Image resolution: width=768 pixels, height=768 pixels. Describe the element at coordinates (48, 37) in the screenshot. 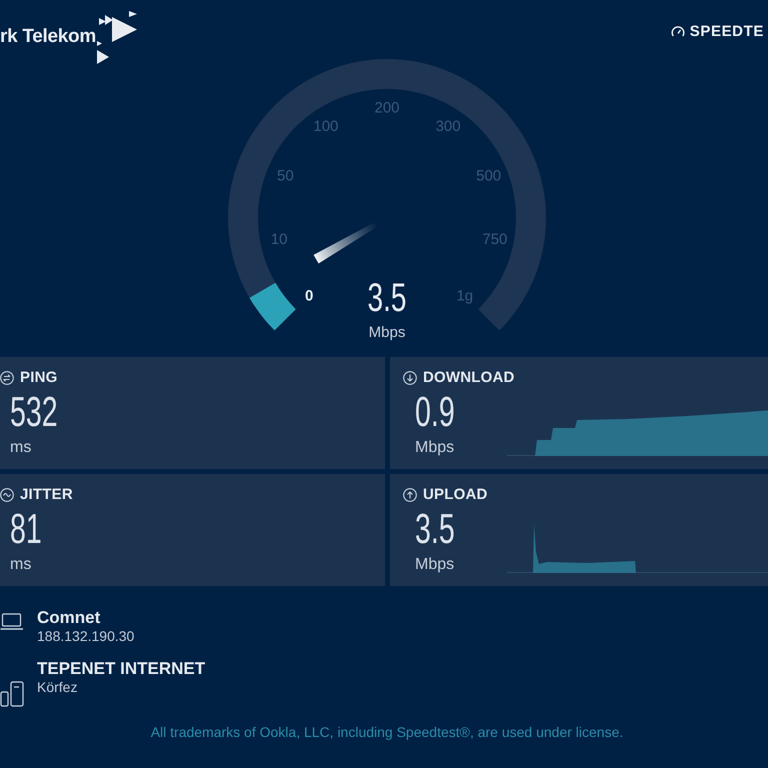

I see `brand-name: rk Telekom` at that location.